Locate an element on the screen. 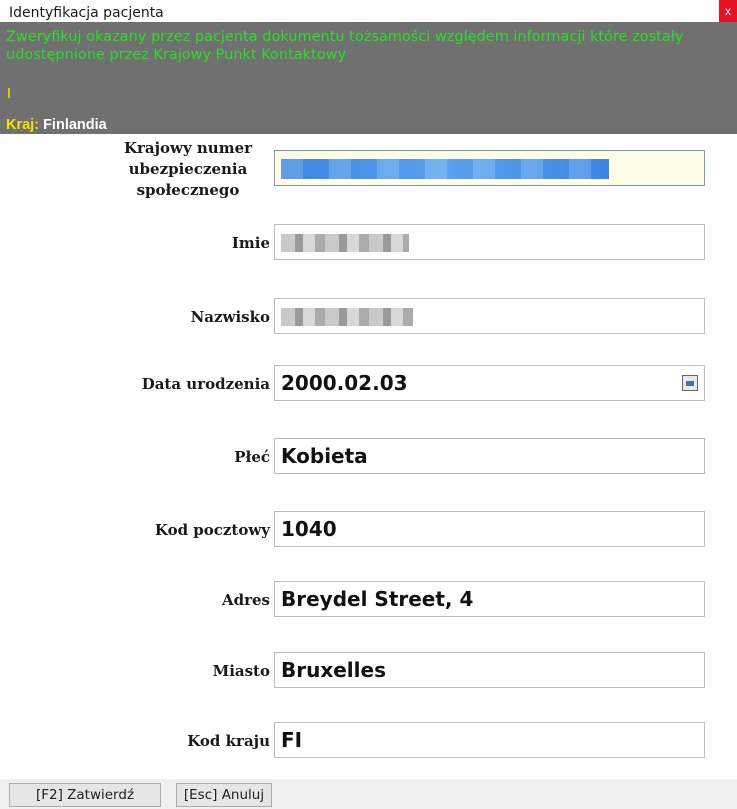 The height and width of the screenshot is (809, 737). address-label: Adres is located at coordinates (245, 600).